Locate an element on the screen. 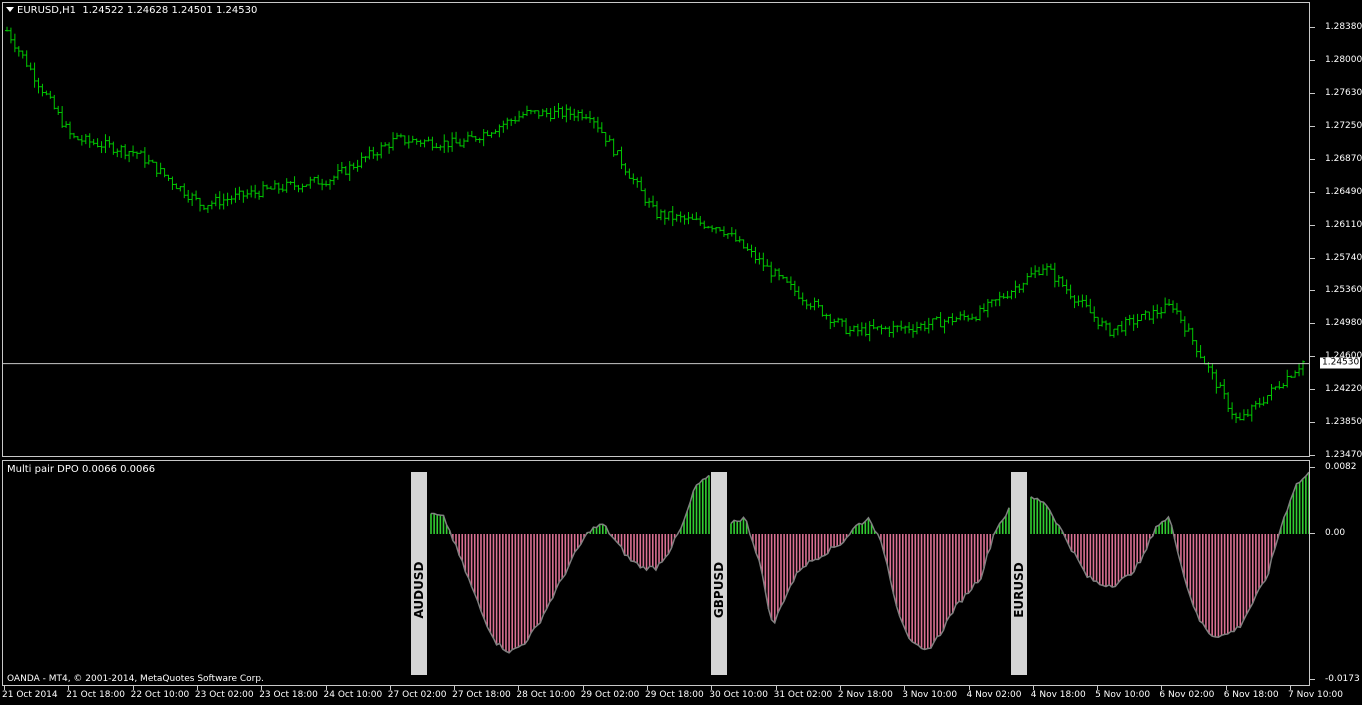 This screenshot has width=1362, height=705. time-tick-label: 29 Oct 18:00 is located at coordinates (674, 695).